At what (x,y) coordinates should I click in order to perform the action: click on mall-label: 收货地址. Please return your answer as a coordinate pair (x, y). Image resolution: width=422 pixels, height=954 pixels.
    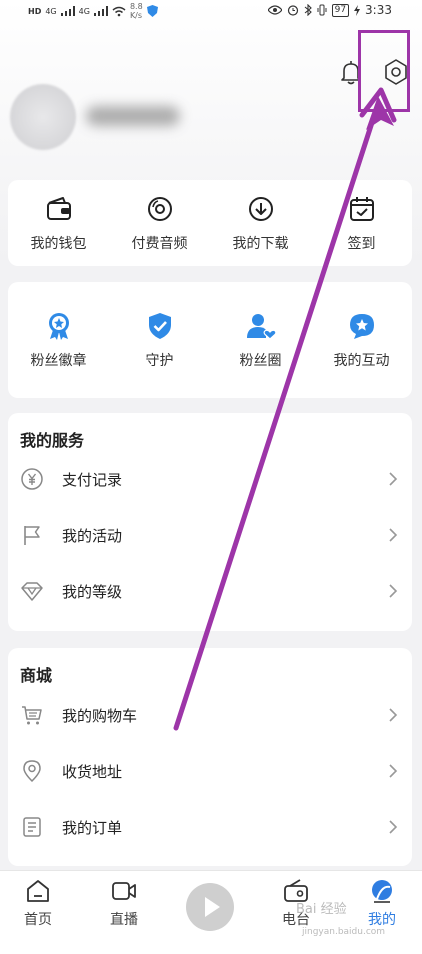
    Looking at the image, I should click on (92, 771).